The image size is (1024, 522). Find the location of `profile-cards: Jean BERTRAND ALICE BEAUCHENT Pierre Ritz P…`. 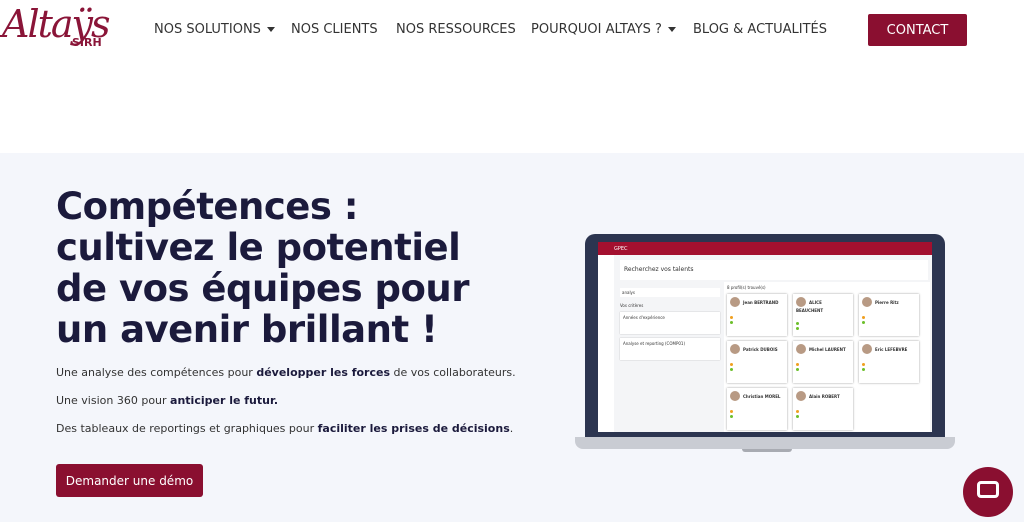

profile-cards: Jean BERTRAND ALICE BEAUCHENT Pierre Ritz P… is located at coordinates (827, 362).